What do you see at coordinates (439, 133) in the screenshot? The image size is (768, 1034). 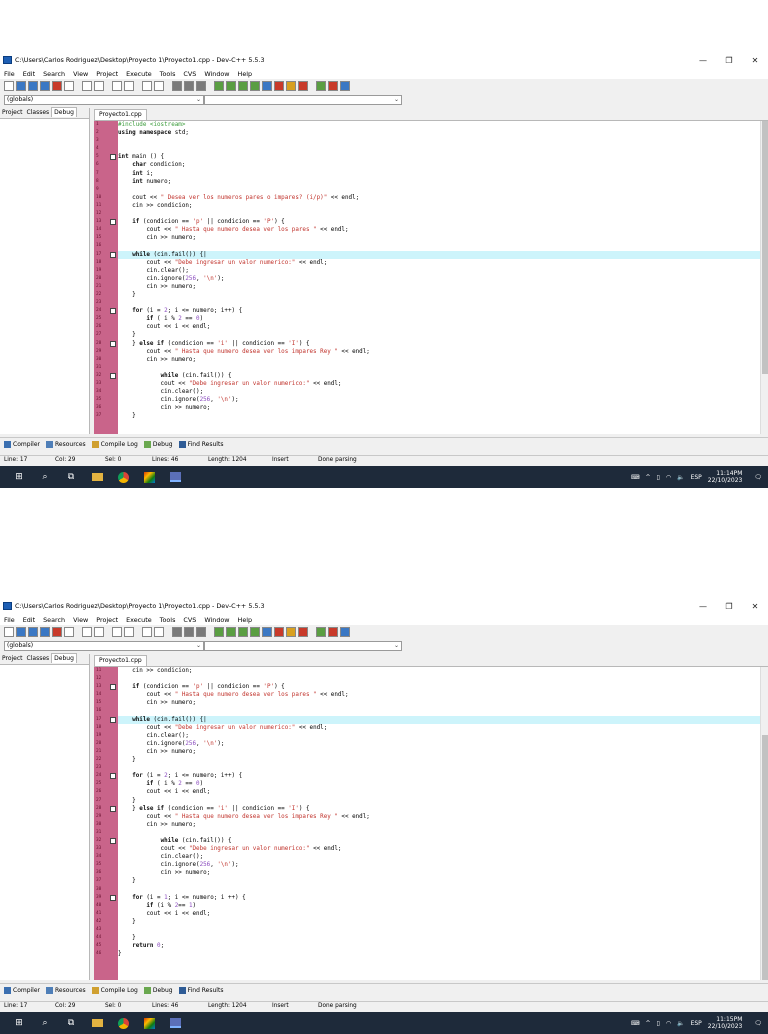 I see `code-line: using namespace std;` at bounding box center [439, 133].